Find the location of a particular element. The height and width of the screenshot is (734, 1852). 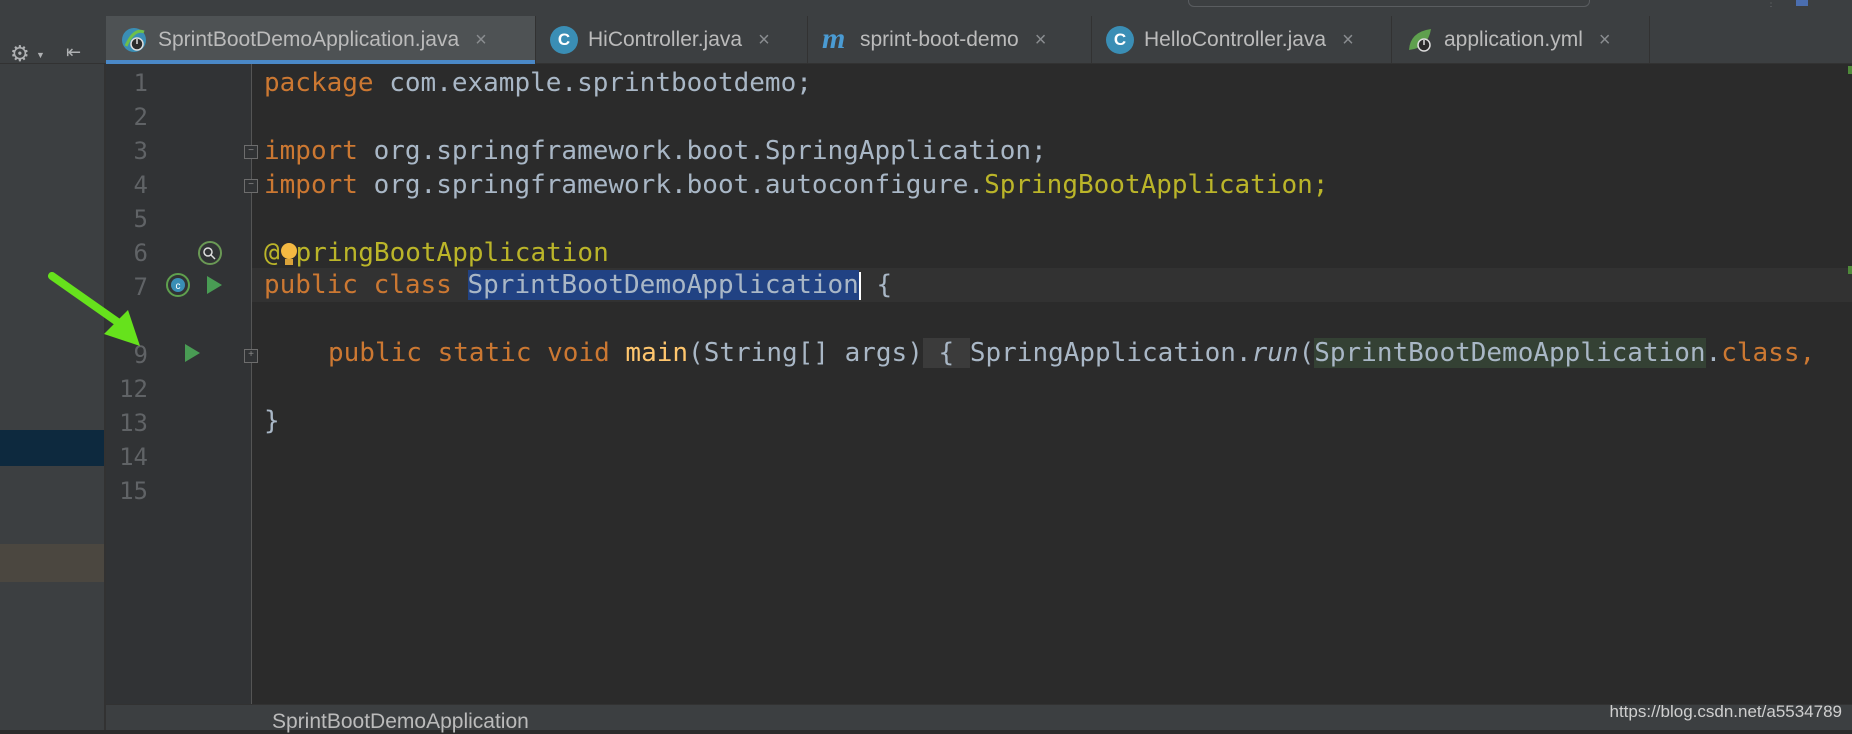

tab-application-yml: application.yml × is located at coordinates (1521, 40).